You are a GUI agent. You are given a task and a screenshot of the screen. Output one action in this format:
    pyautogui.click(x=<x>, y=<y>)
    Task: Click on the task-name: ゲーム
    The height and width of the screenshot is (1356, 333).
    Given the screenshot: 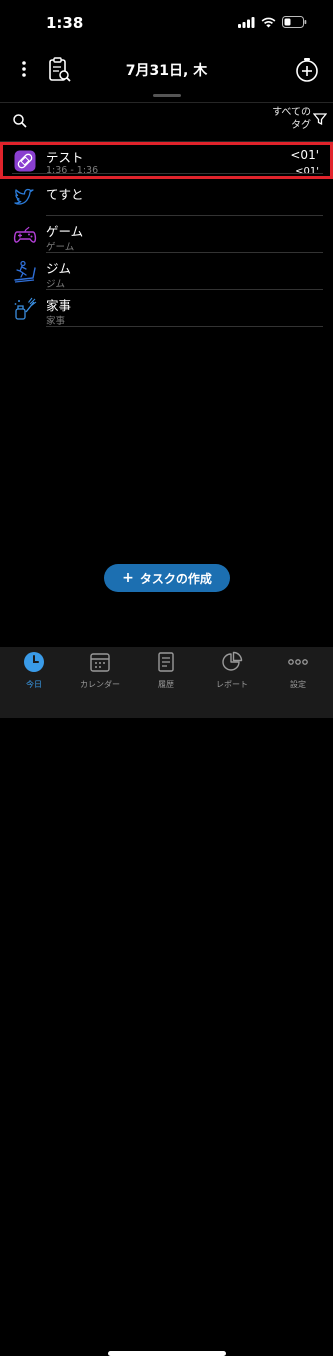 What is the action you would take?
    pyautogui.click(x=65, y=231)
    